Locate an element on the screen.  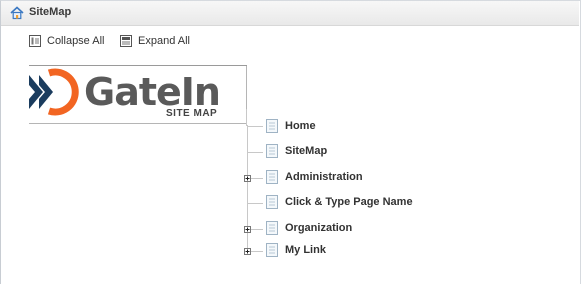
tree-connector-top is located at coordinates (246, 117).